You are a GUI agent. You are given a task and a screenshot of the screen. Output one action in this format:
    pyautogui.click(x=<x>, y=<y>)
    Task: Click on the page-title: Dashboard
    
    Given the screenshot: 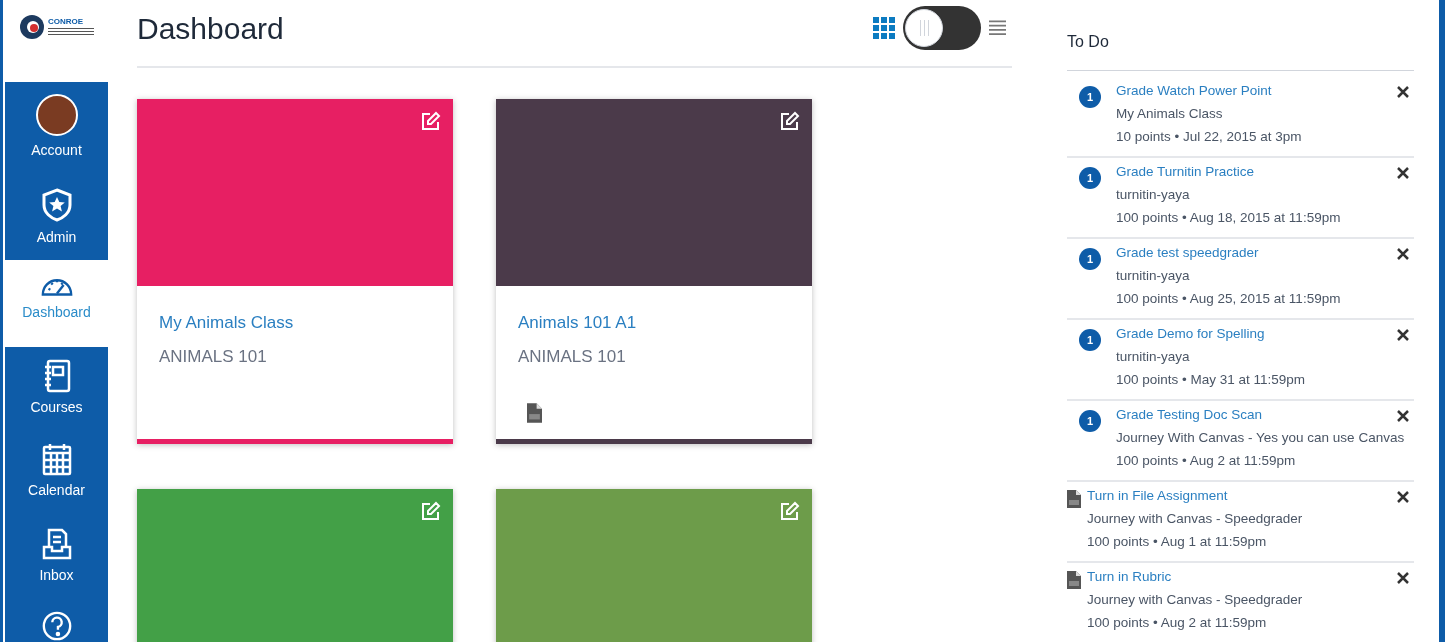 What is the action you would take?
    pyautogui.click(x=211, y=28)
    